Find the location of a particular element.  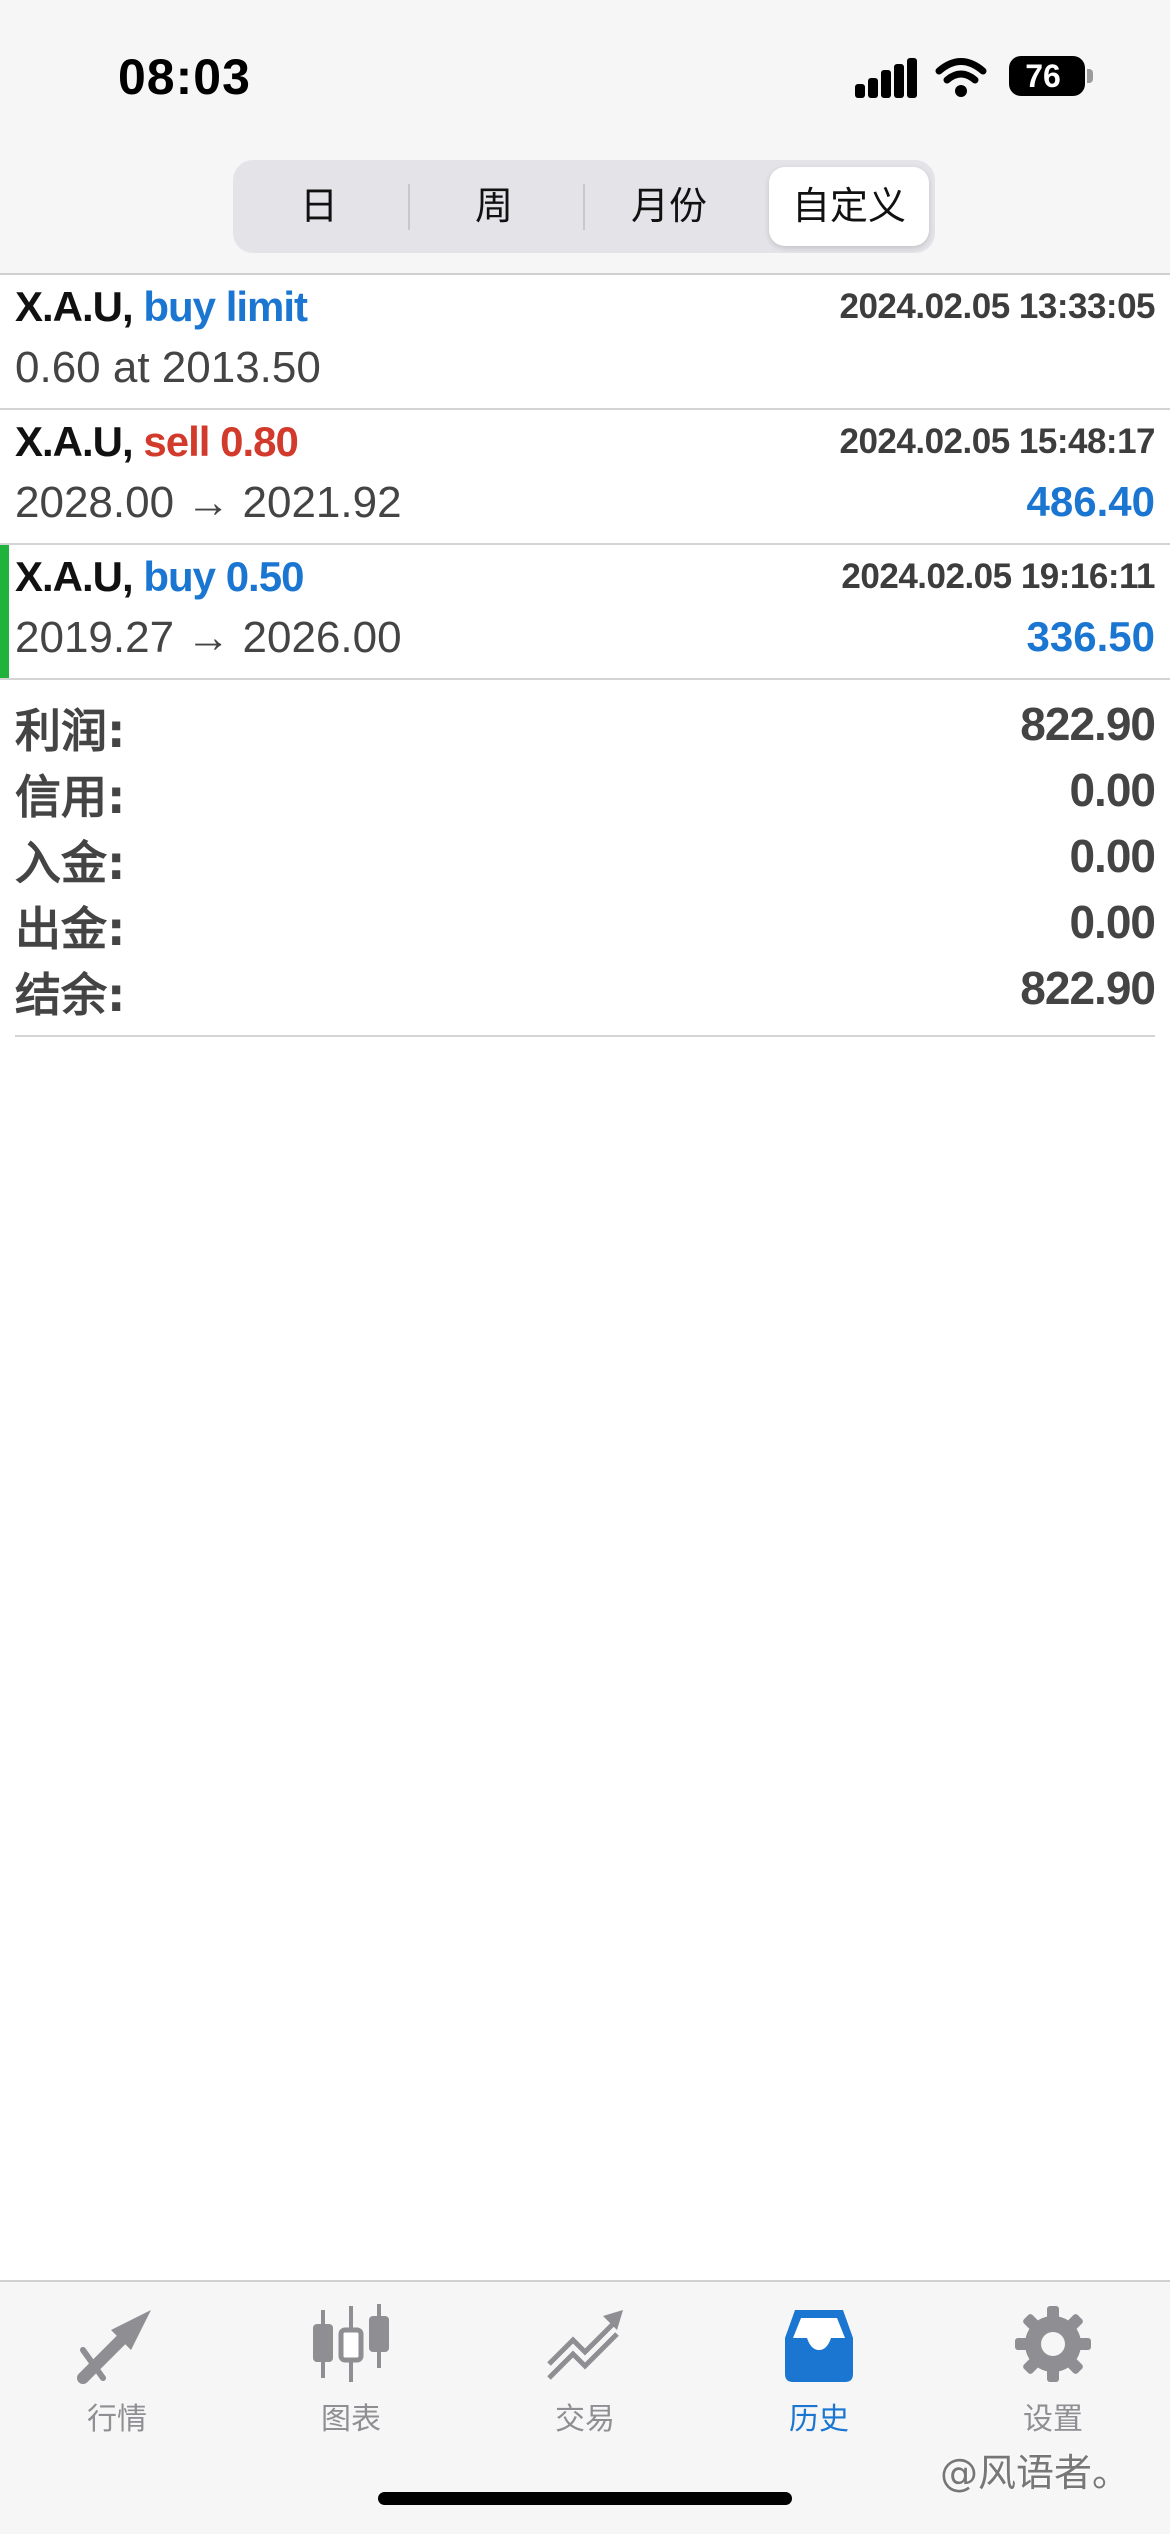

segment-week: 周 is located at coordinates (494, 206).